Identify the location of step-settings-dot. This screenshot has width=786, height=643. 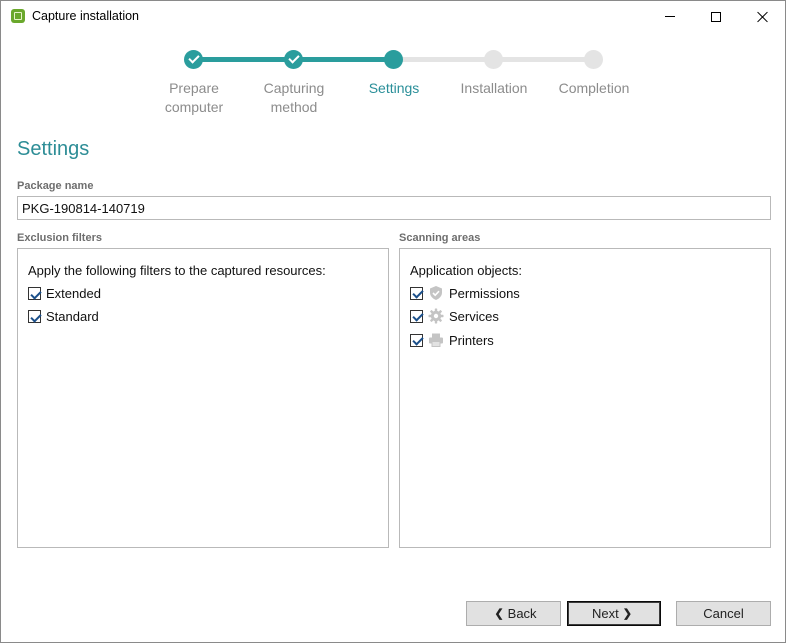
(393, 59).